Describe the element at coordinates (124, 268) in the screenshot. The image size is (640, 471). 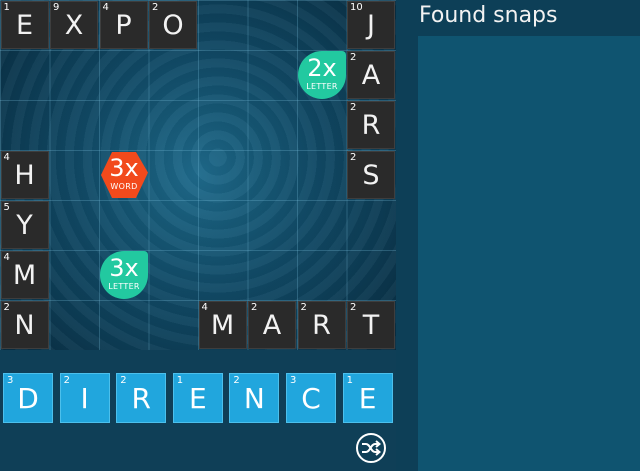
I see `bonus-value: 3x` at that location.